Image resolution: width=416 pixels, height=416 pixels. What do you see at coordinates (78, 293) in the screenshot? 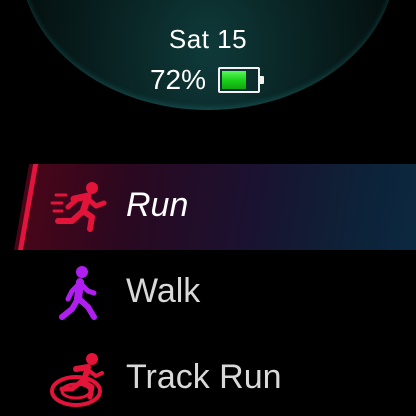
I see `walking-icon` at bounding box center [78, 293].